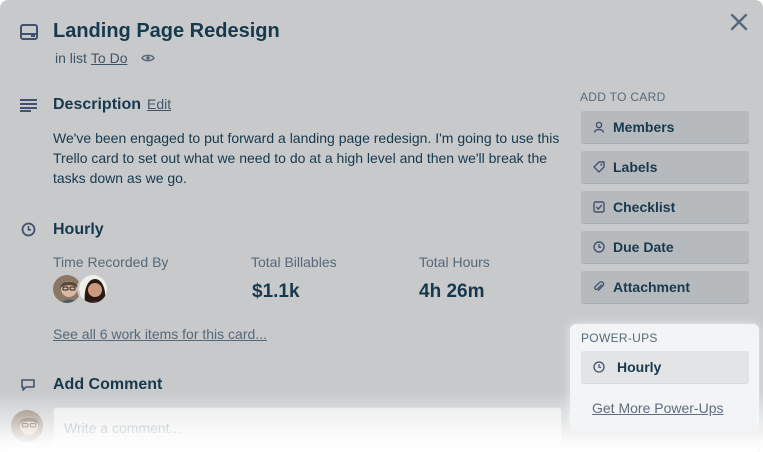  I want to click on checkbox-icon, so click(599, 207).